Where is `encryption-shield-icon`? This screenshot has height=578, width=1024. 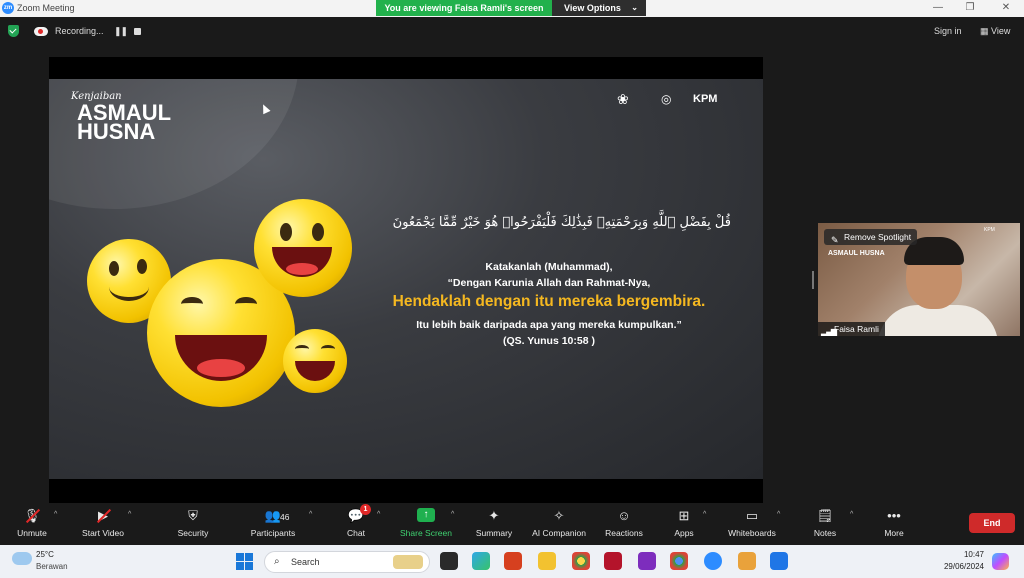 encryption-shield-icon is located at coordinates (13, 31).